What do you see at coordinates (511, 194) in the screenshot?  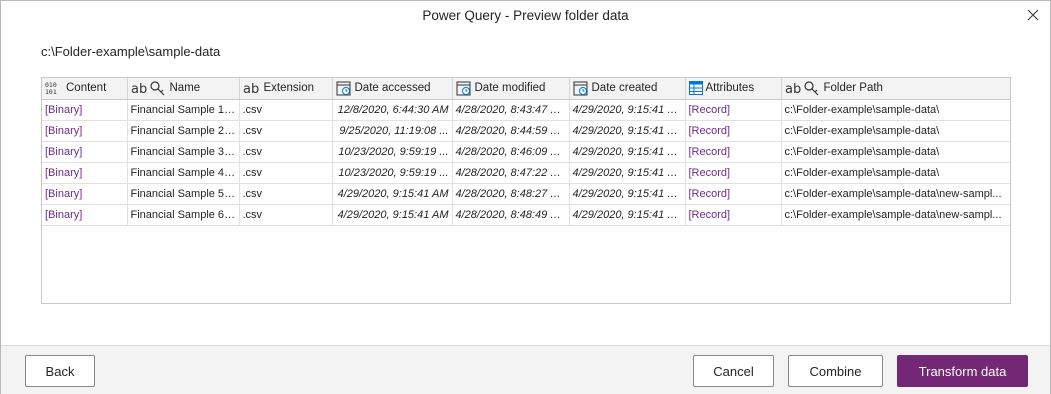 I see `date-modified-cell: 4/28/2020, 8:48:27 AM` at bounding box center [511, 194].